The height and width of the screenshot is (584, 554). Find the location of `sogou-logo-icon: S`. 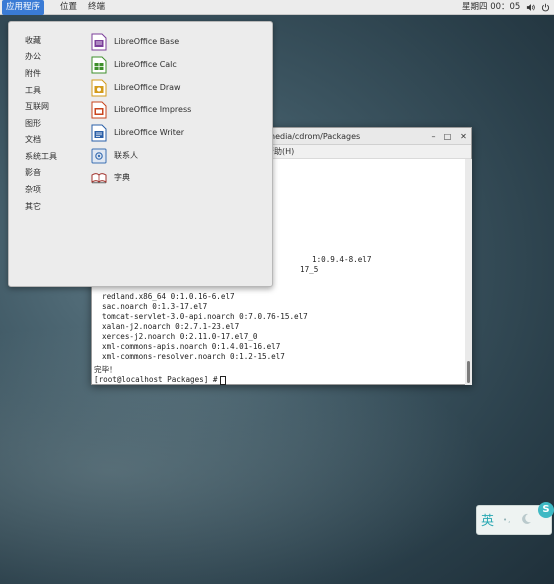

sogou-logo-icon: S is located at coordinates (546, 510).